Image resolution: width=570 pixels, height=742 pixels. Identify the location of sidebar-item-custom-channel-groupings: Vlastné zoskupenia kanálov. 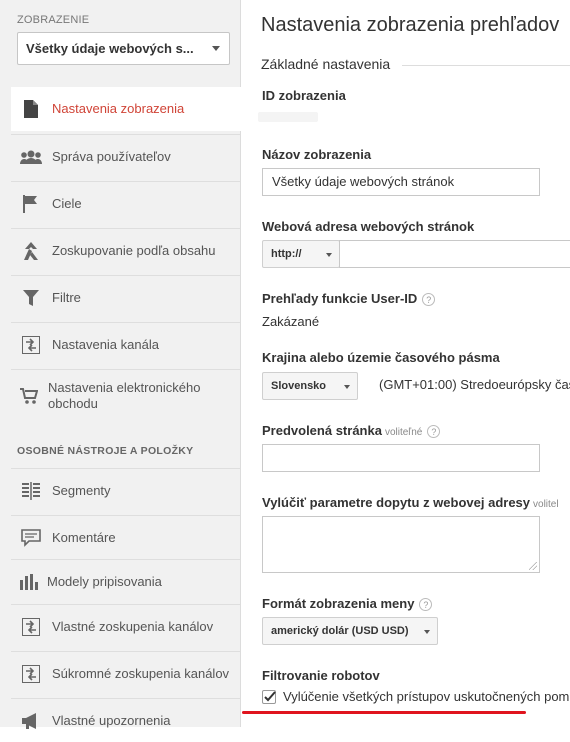
(125, 626).